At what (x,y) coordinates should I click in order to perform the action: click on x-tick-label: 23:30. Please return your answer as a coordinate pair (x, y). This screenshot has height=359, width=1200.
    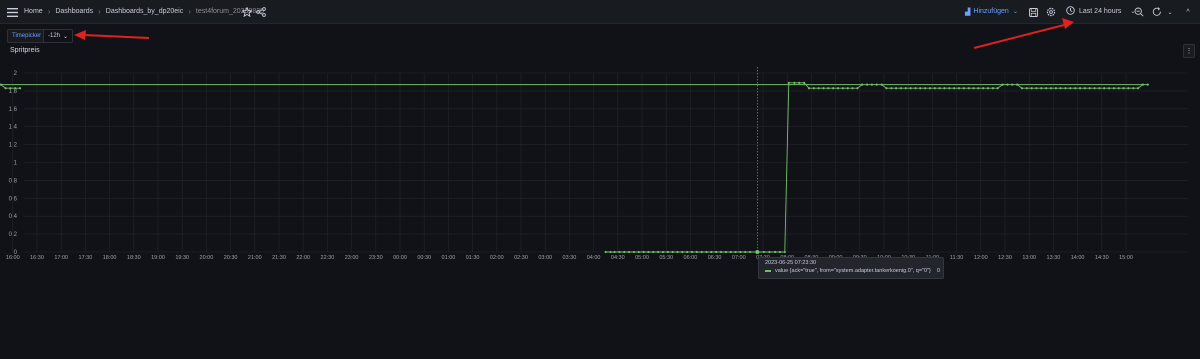
    Looking at the image, I should click on (376, 258).